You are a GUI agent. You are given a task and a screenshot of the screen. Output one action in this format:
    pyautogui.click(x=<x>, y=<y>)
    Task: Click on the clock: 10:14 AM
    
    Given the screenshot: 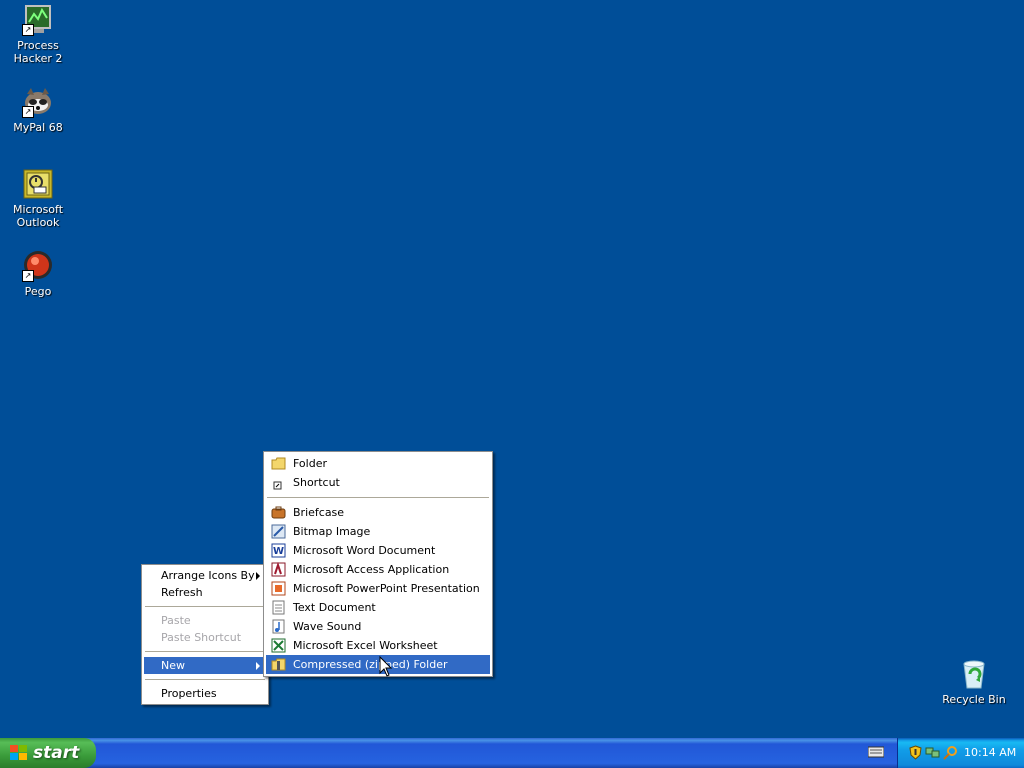 What is the action you would take?
    pyautogui.click(x=990, y=753)
    